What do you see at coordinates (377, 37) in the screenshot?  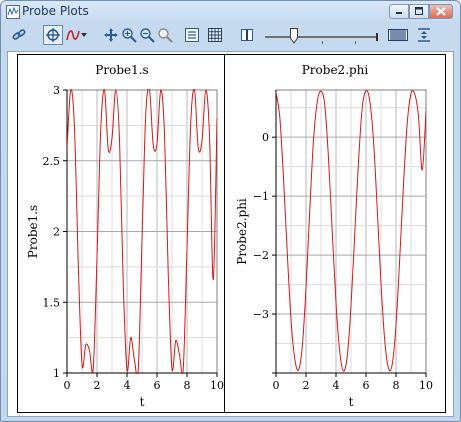 I see `slider-end-mark` at bounding box center [377, 37].